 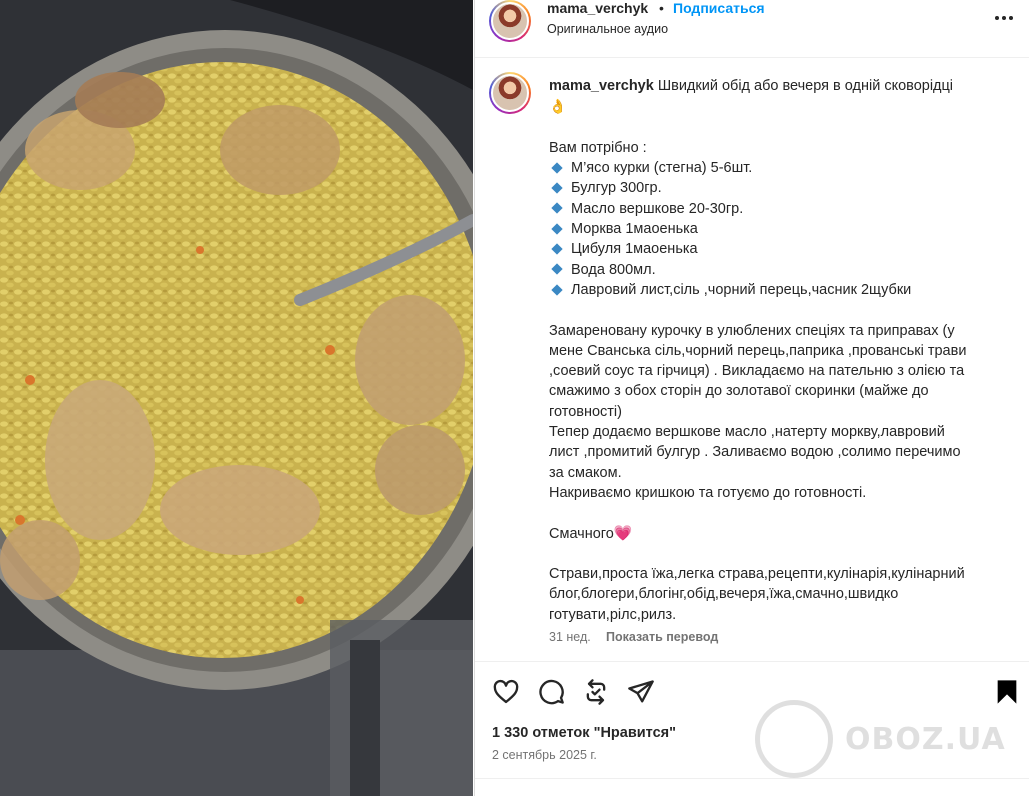 I want to click on caption-username: mama_verchyk, so click(x=601, y=86).